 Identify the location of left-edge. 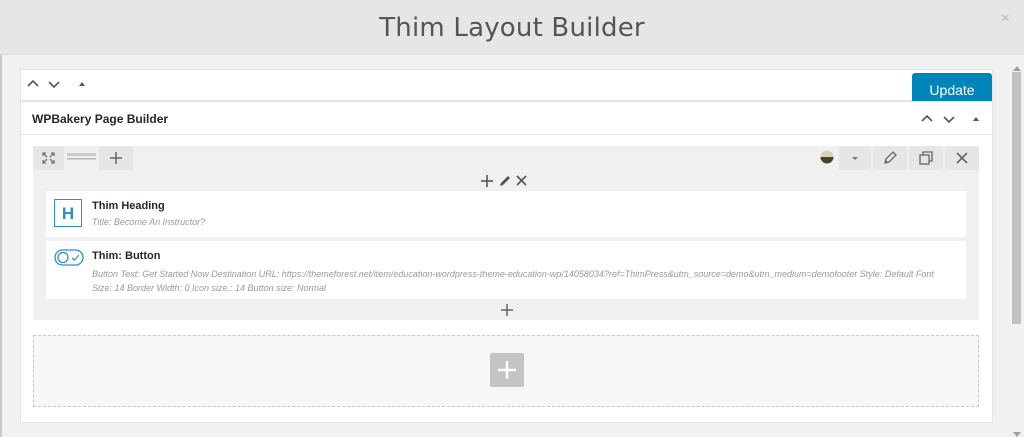
(1, 246).